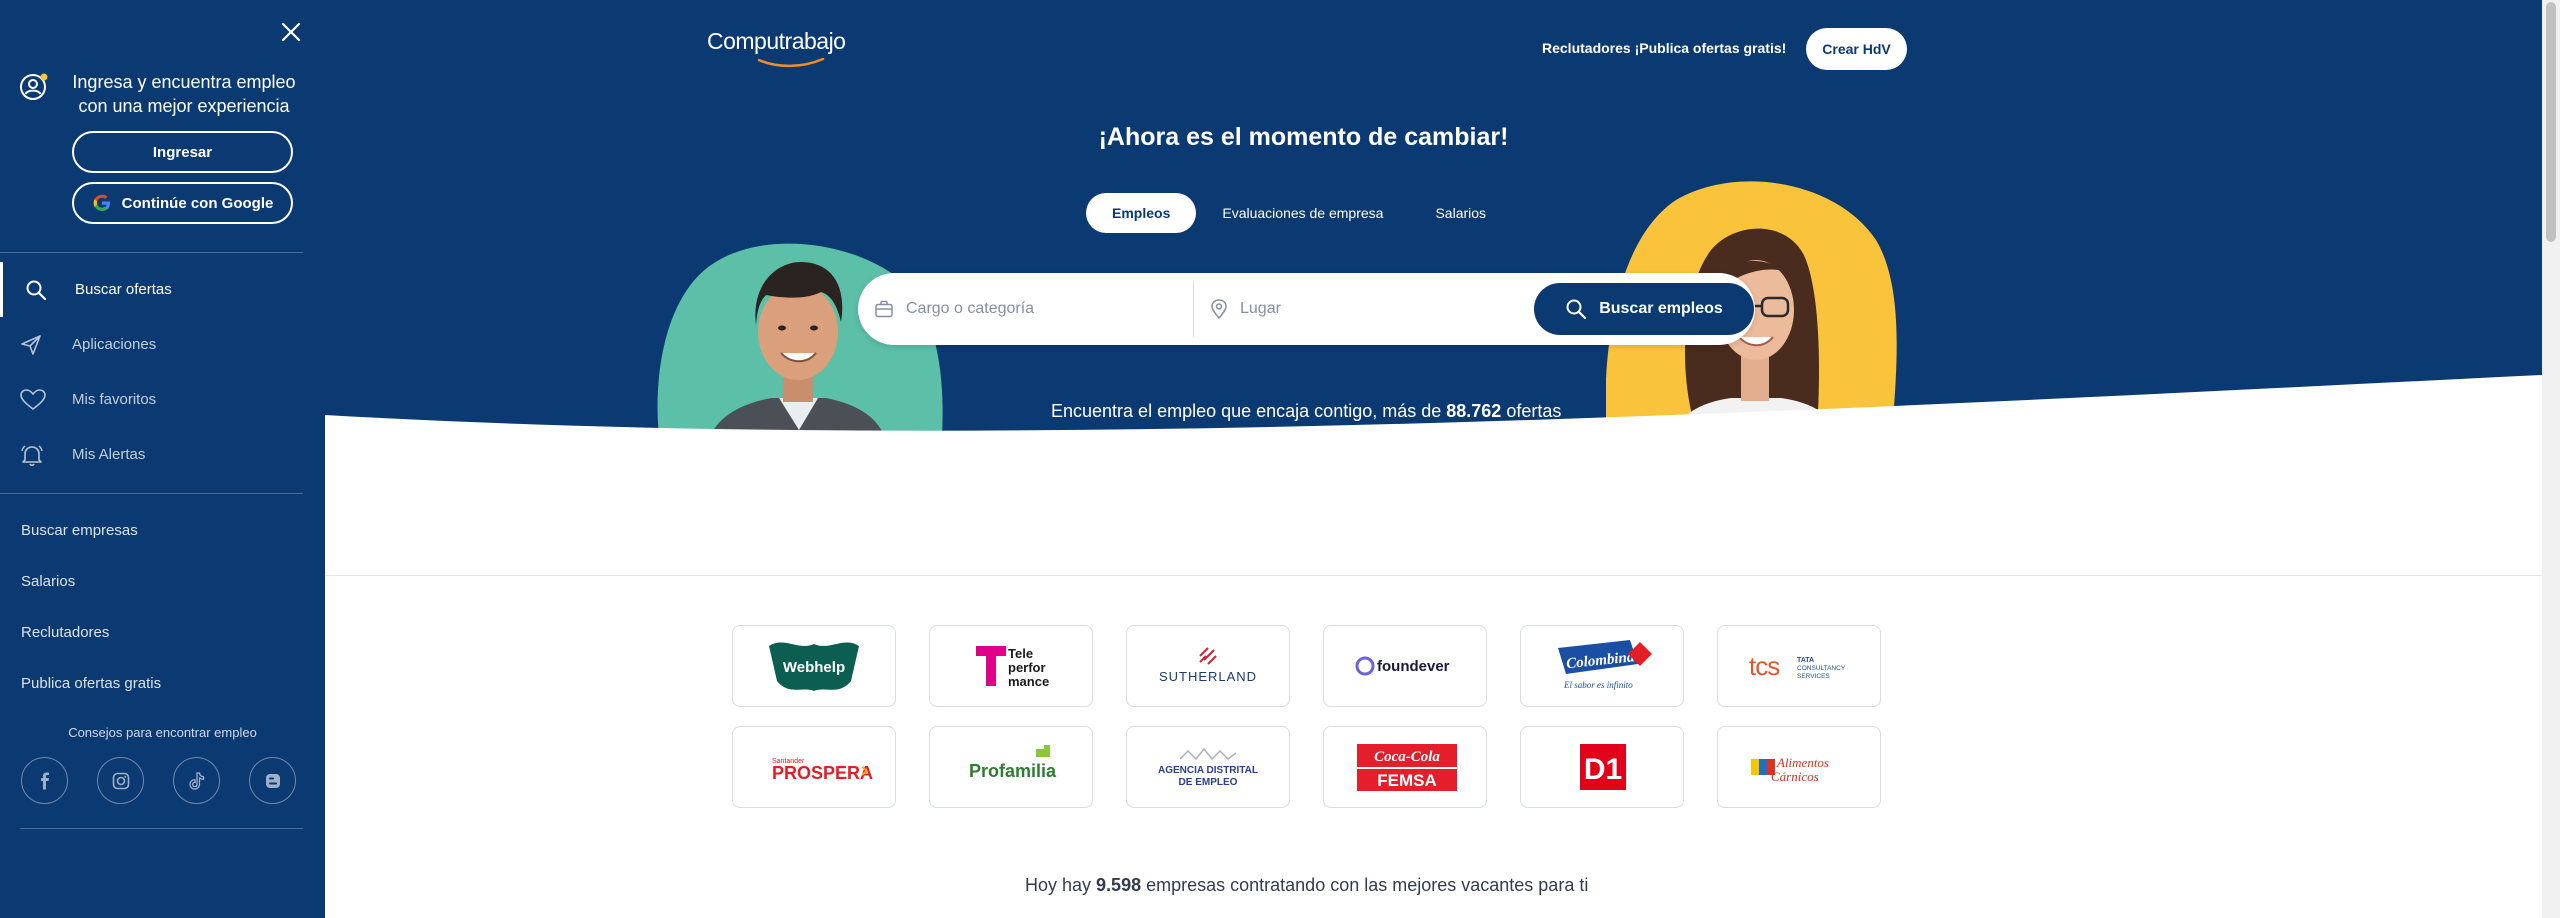  I want to click on place-input: Lugar, so click(1260, 309).